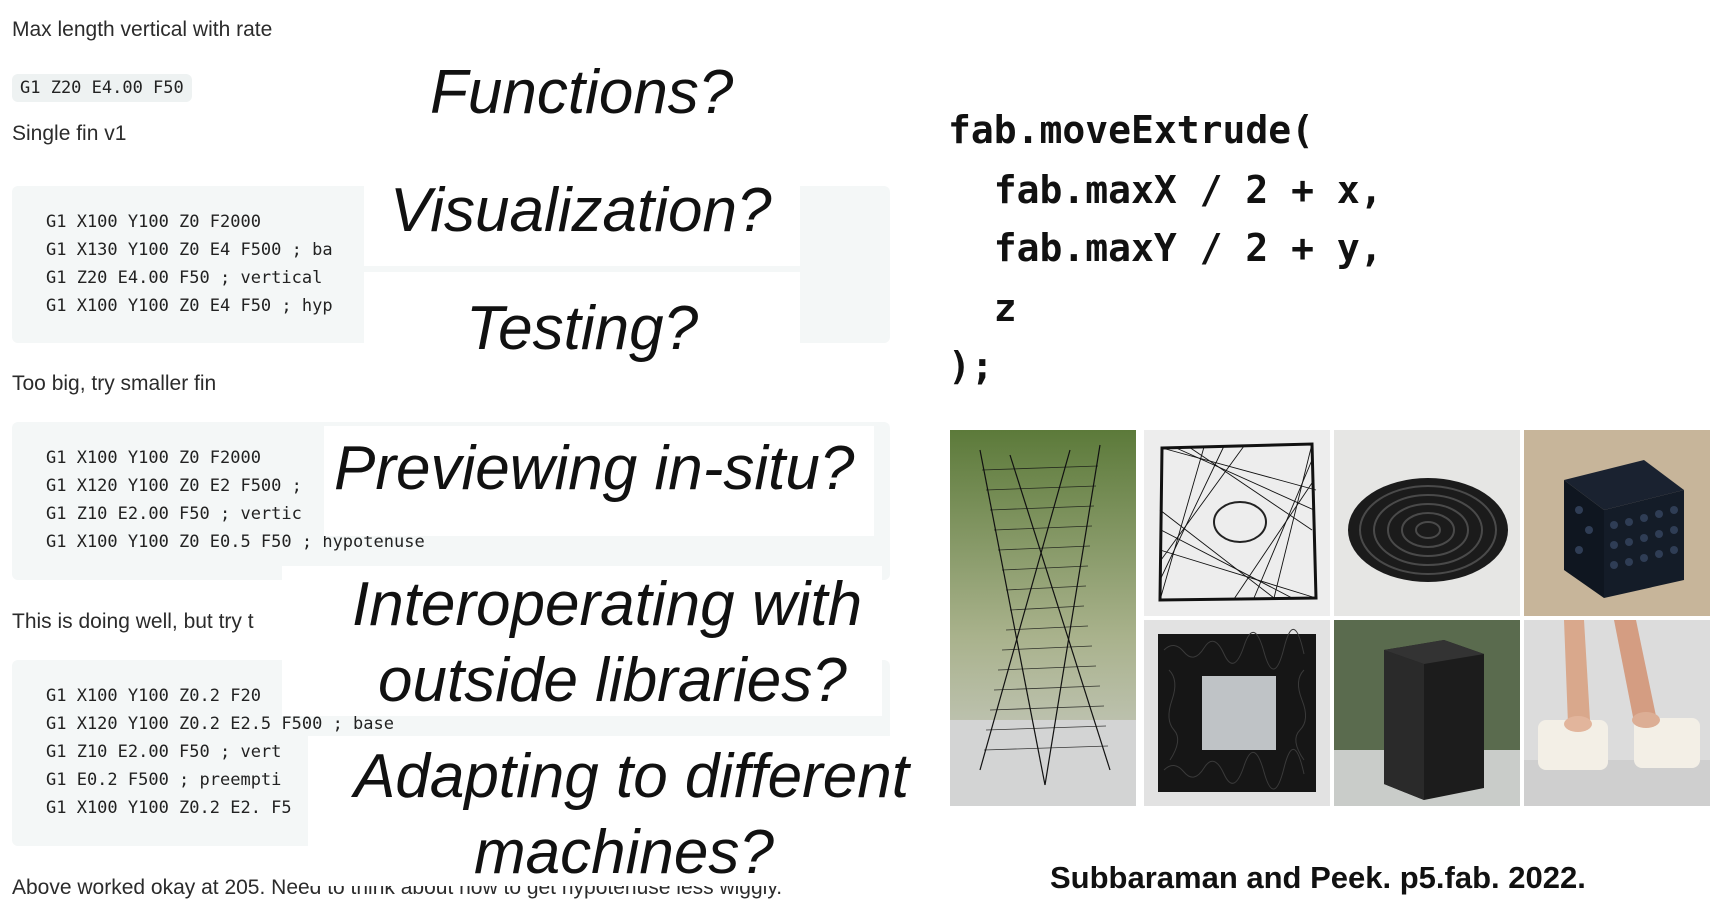  I want to click on question-interoperating: Interoperating with, so click(607, 604).